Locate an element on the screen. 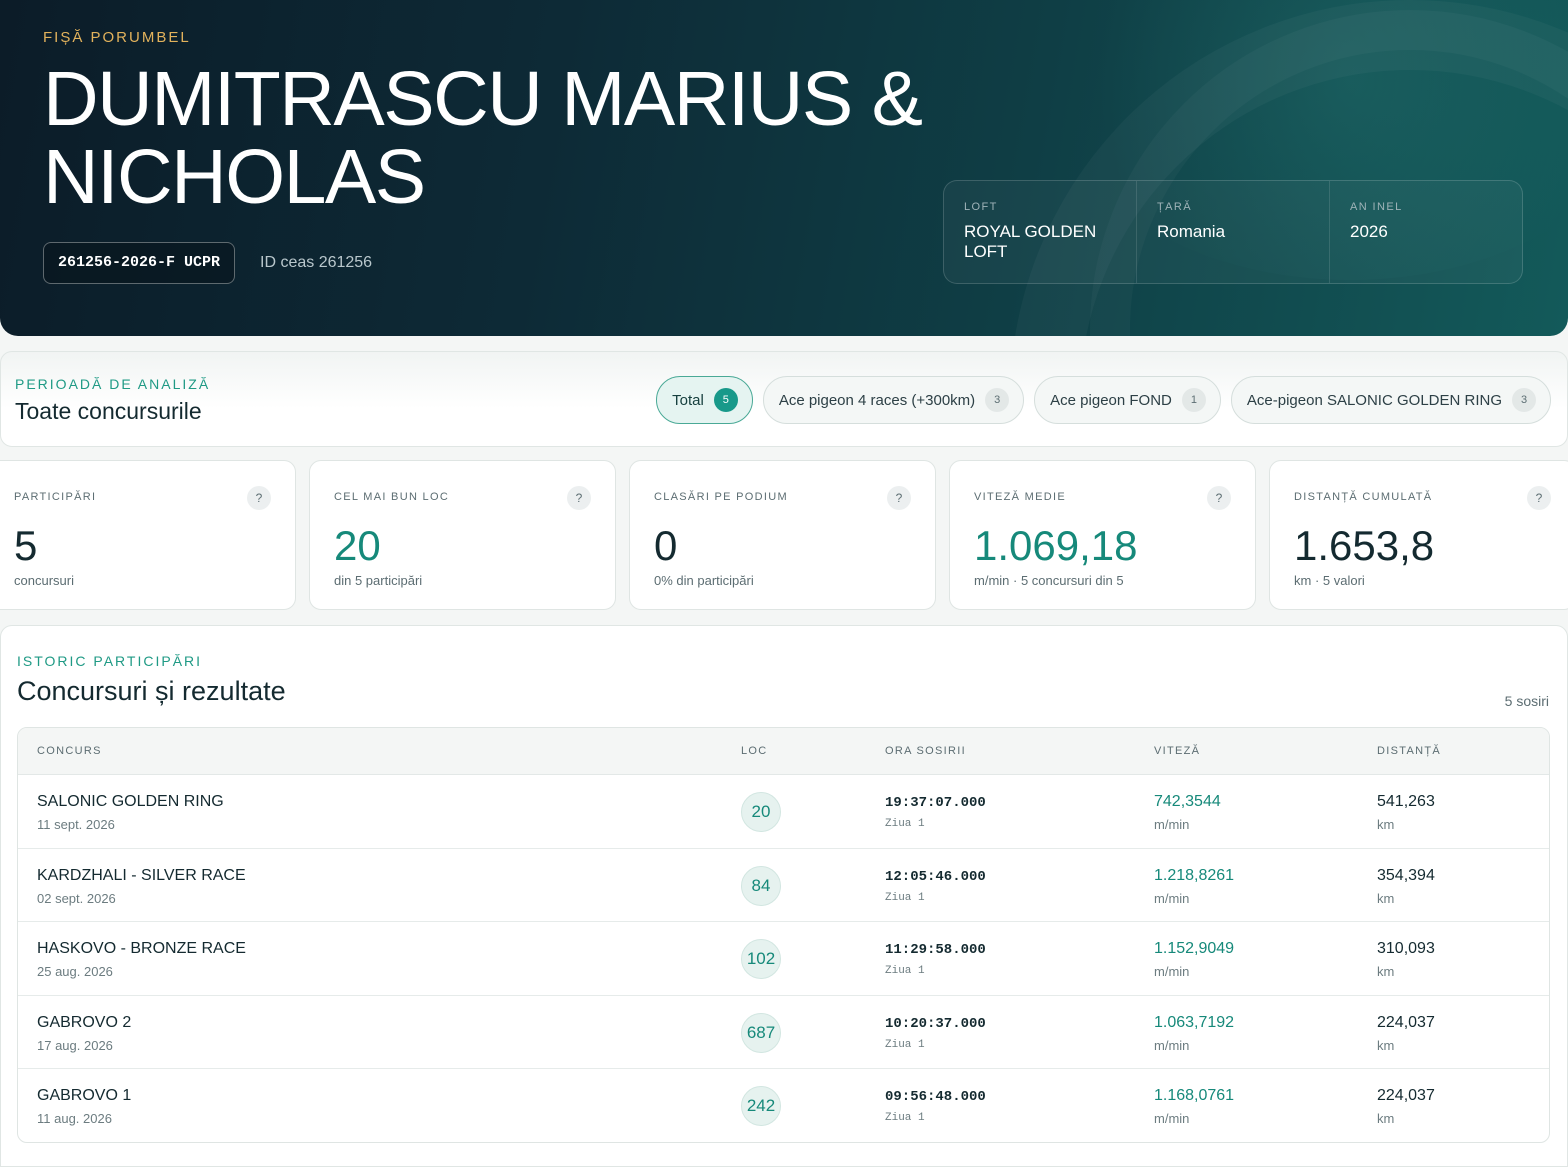  table-header: CONCURS LOC ORA SOSIRII VITEZĂ DISTANȚĂ is located at coordinates (783, 751).